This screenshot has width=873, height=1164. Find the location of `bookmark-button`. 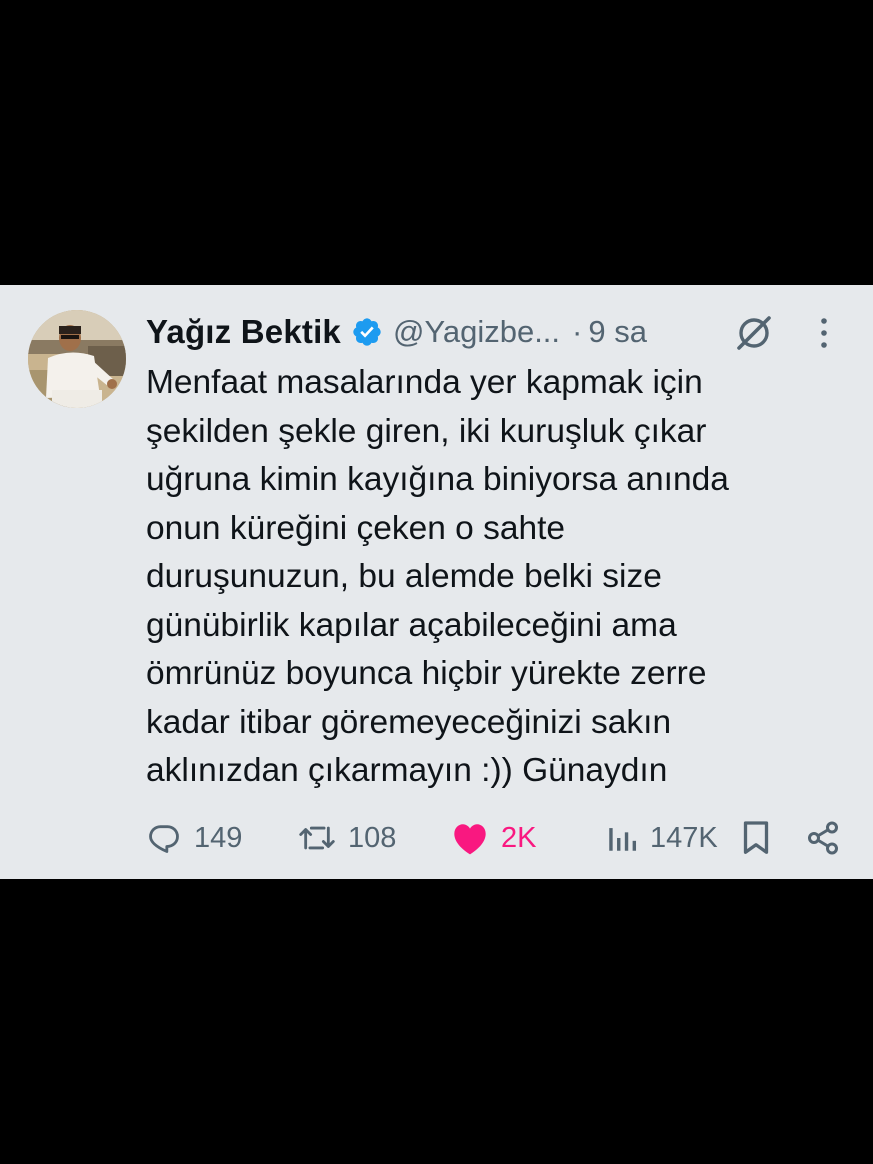

bookmark-button is located at coordinates (756, 838).